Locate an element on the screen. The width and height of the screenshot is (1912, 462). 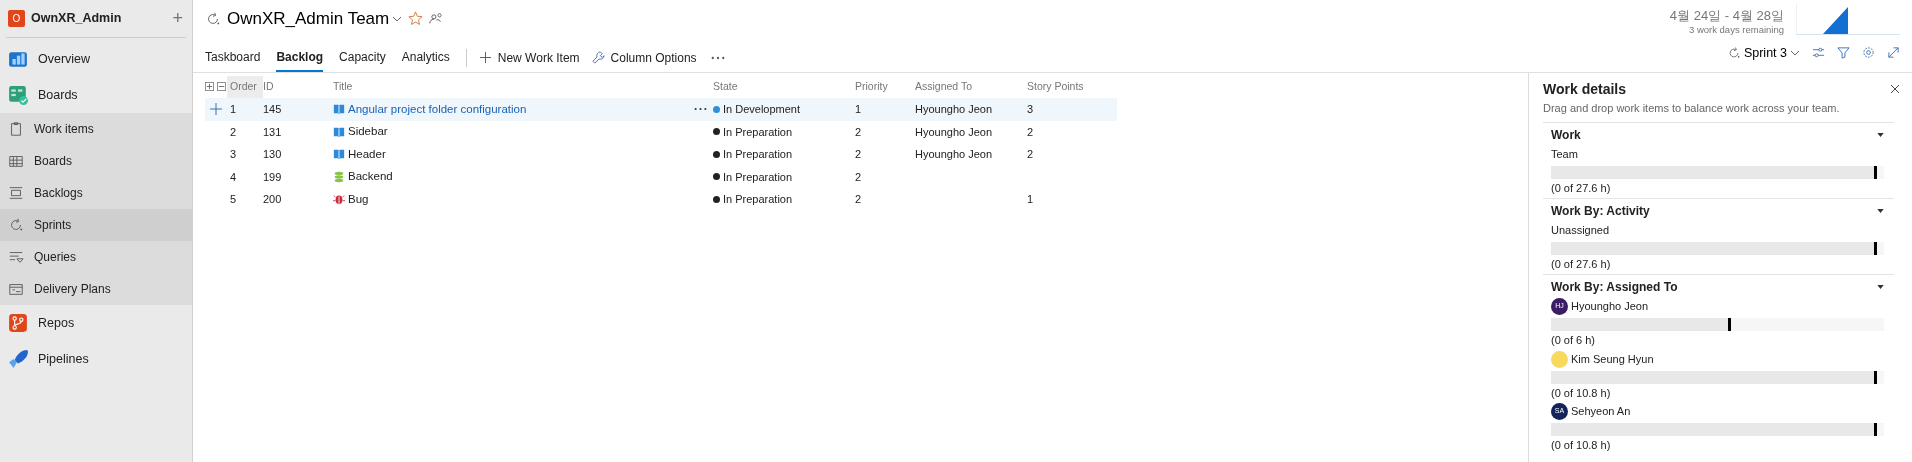
column-header: ID is located at coordinates (268, 86).